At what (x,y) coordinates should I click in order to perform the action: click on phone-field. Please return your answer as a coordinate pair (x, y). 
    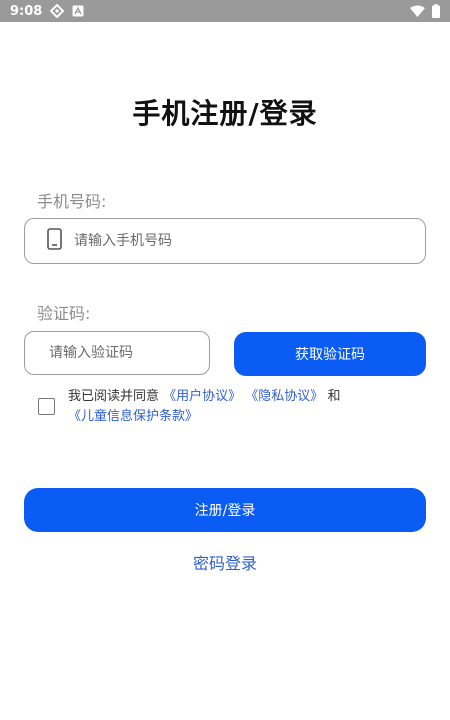
    Looking at the image, I should click on (225, 241).